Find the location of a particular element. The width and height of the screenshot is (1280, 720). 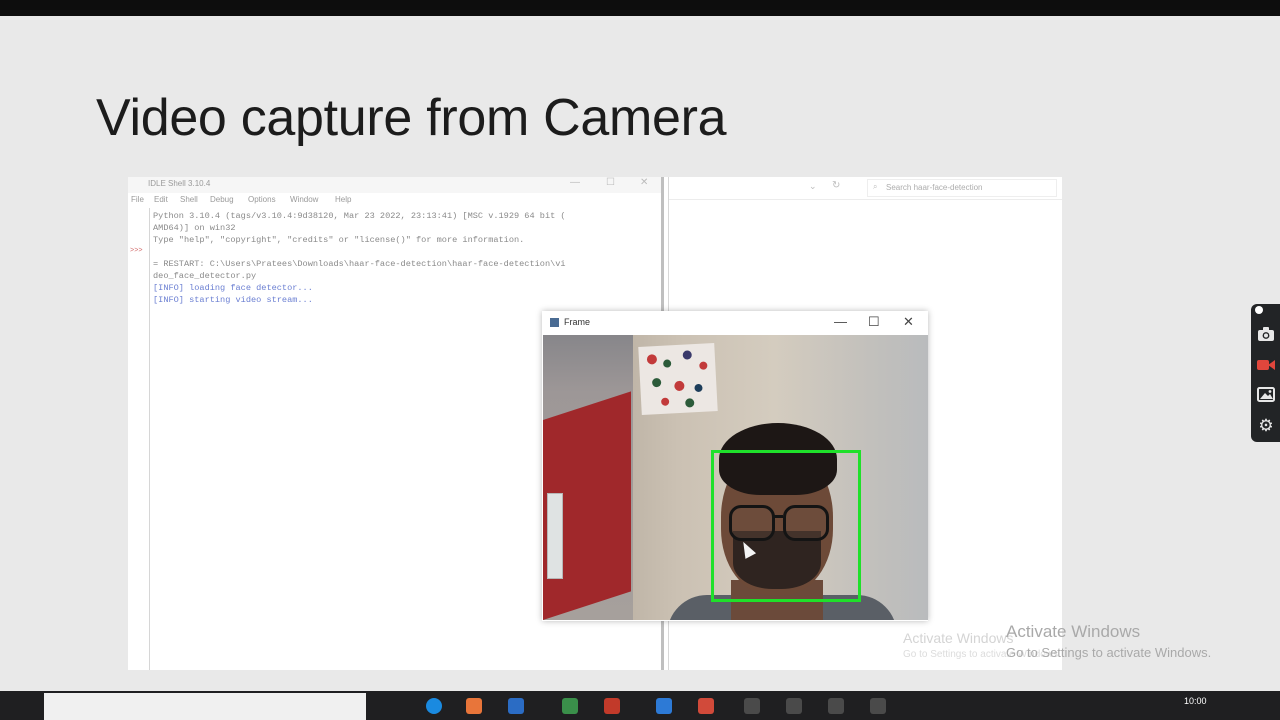

frame-titlebar: Frame — ☐ ✕ is located at coordinates (735, 323).